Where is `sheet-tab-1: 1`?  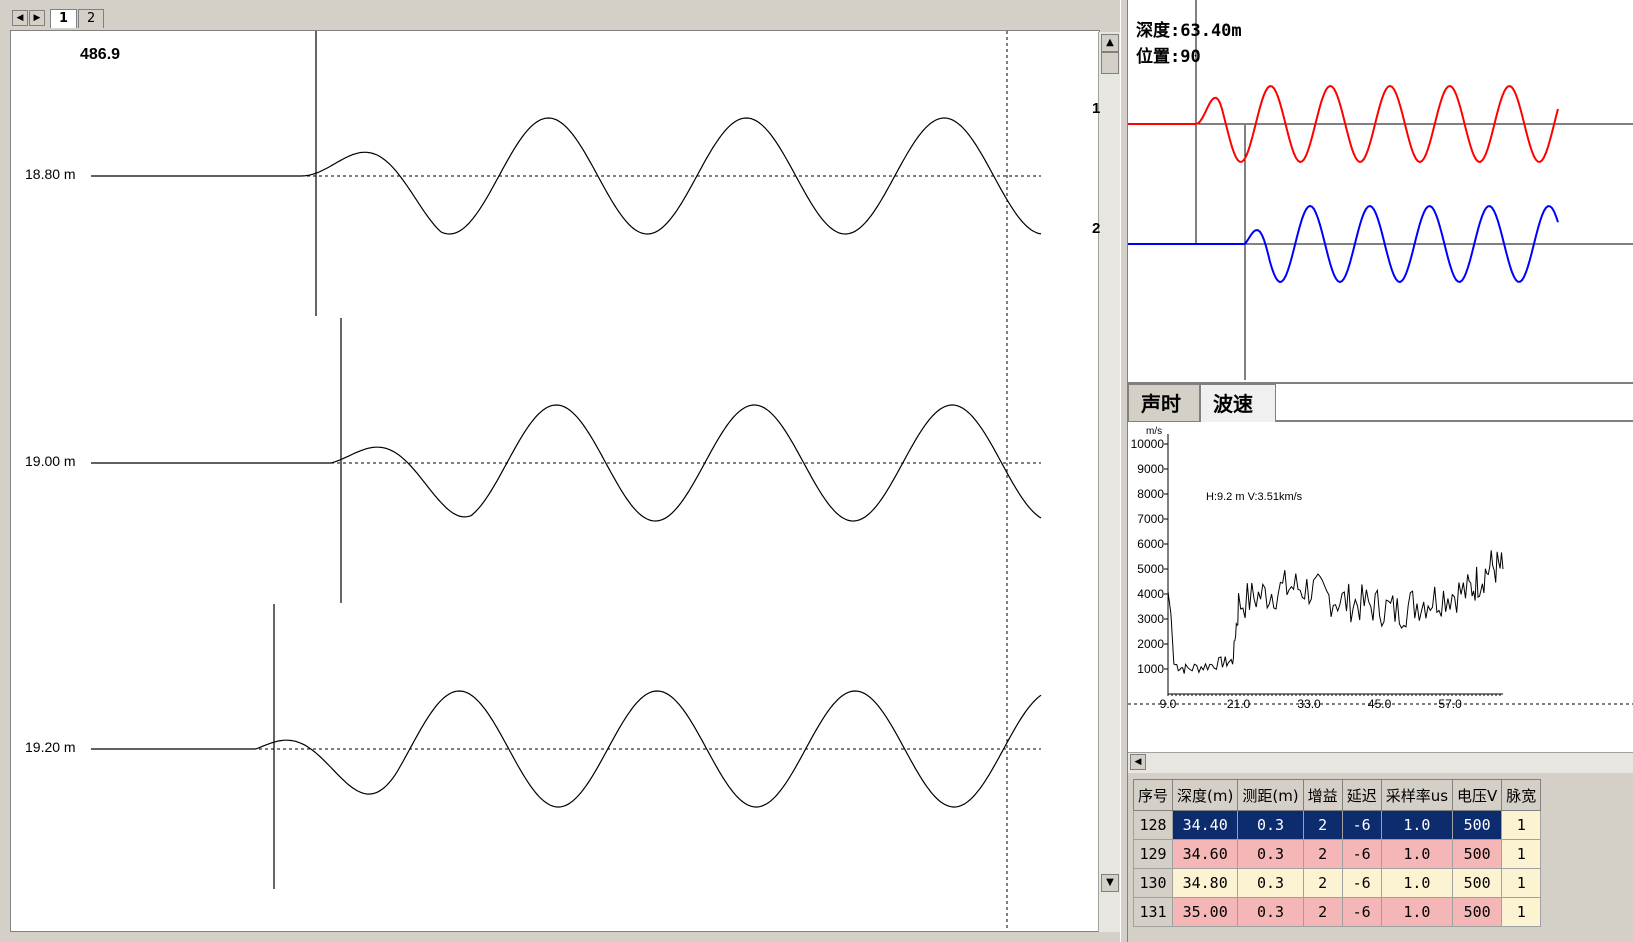 sheet-tab-1: 1 is located at coordinates (64, 18).